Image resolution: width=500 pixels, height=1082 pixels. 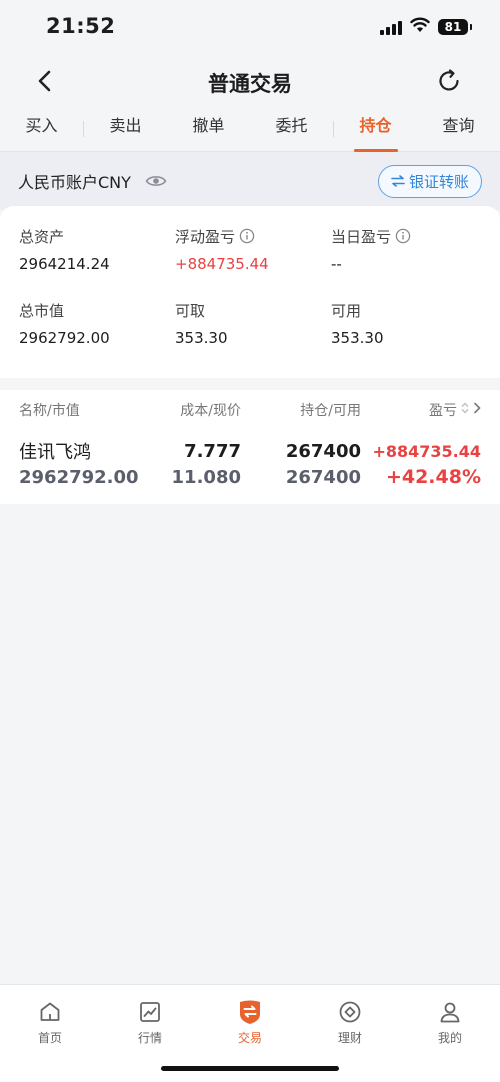 What do you see at coordinates (349, 1038) in the screenshot?
I see `nav-wealth-label: 理财` at bounding box center [349, 1038].